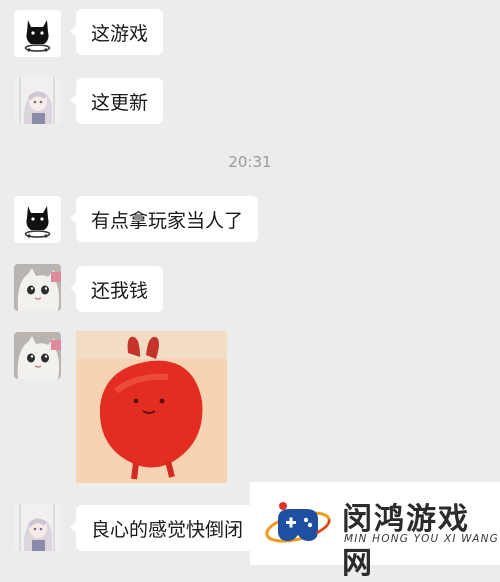 The image size is (500, 582). I want to click on message-text: 有点拿玩家当人了, so click(167, 220).